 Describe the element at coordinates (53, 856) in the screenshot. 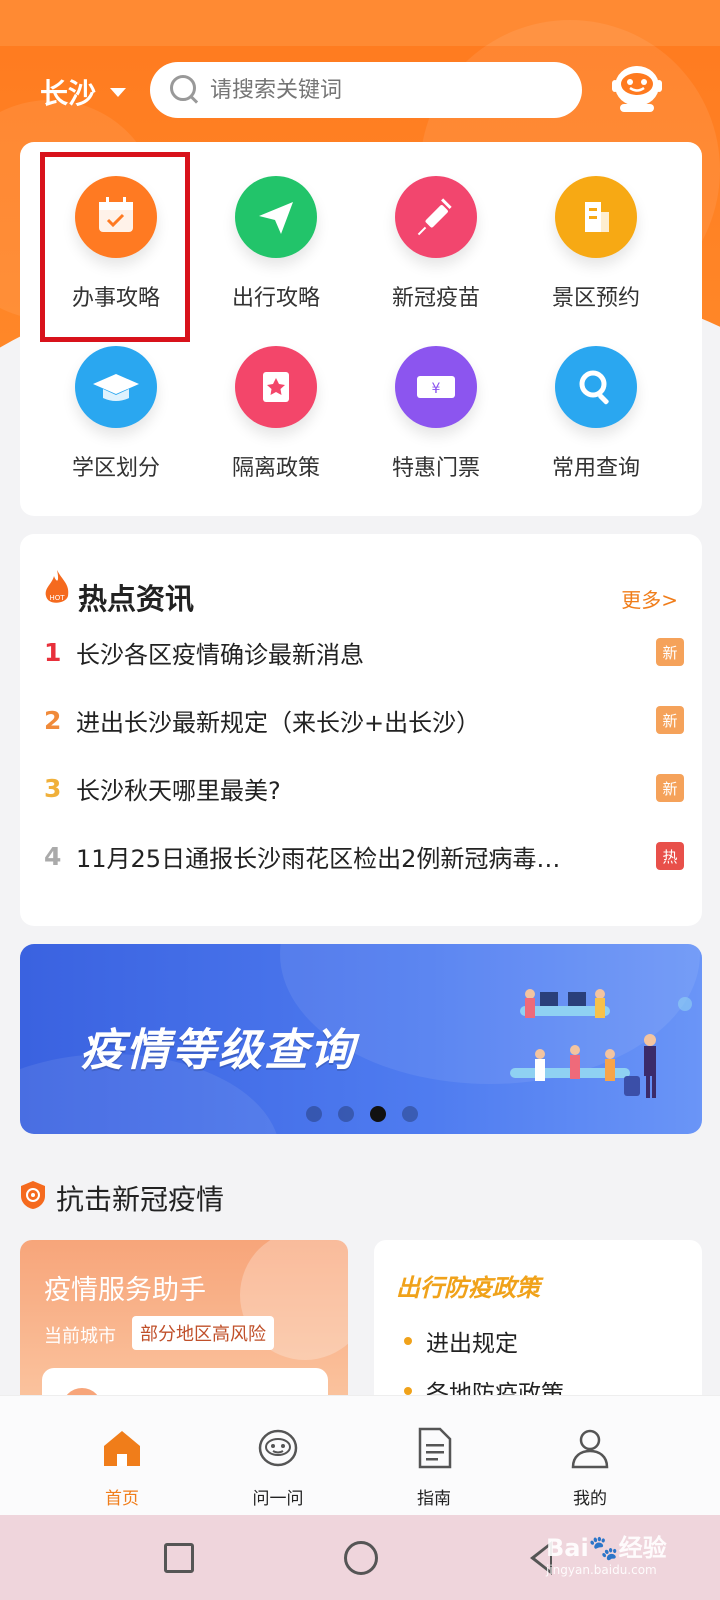

I see `news-rank: 4` at that location.